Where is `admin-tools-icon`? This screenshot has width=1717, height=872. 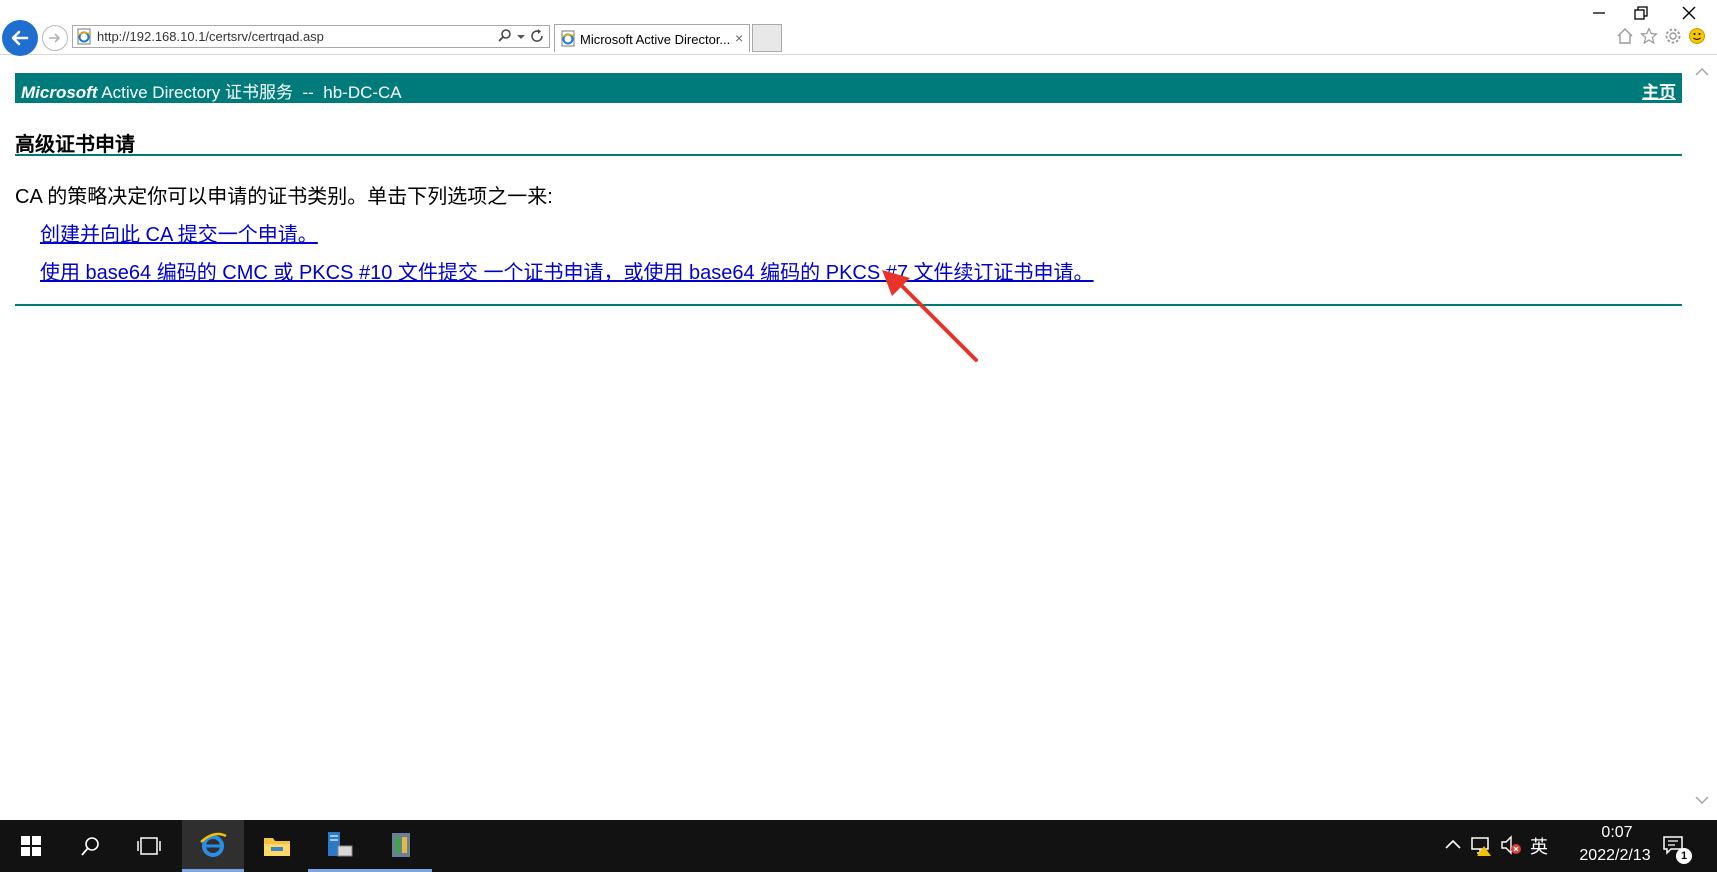 admin-tools-icon is located at coordinates (401, 844).